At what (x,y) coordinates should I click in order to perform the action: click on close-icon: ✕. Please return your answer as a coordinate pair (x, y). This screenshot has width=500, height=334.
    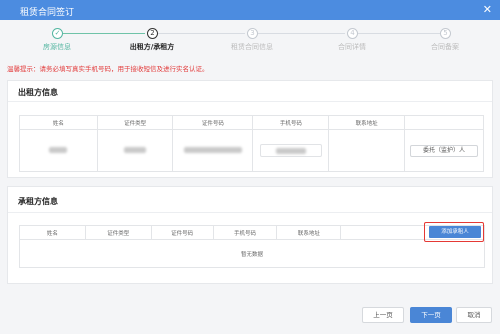
    Looking at the image, I should click on (487, 9).